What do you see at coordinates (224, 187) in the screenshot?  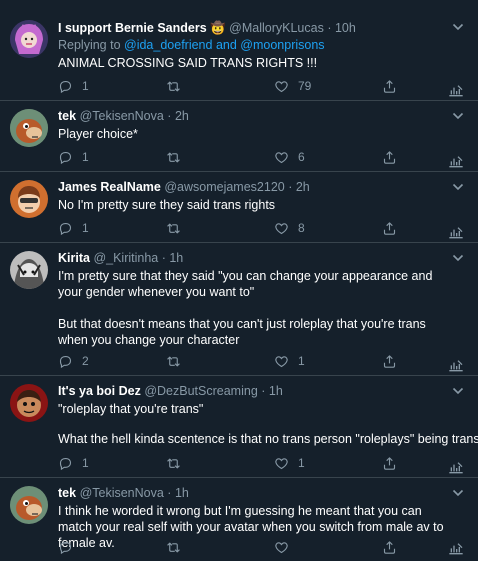 I see `handle: @awsomejames2120` at bounding box center [224, 187].